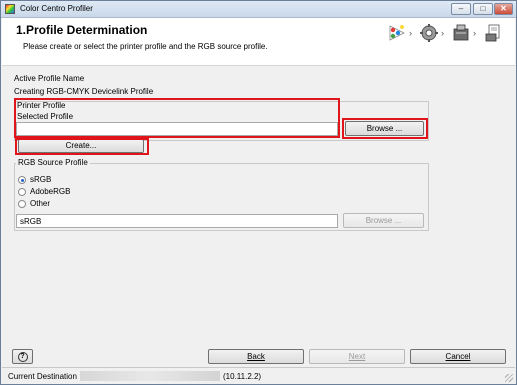 Image resolution: width=517 pixels, height=385 pixels. Describe the element at coordinates (429, 33) in the screenshot. I see `gear-icon` at that location.